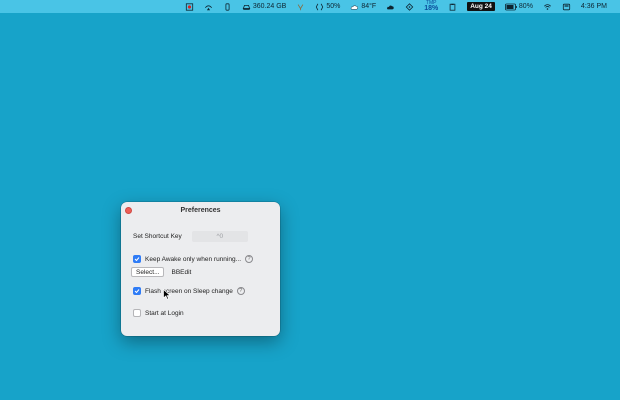  I want to click on menu-extra-weather: 84°F, so click(363, 6).